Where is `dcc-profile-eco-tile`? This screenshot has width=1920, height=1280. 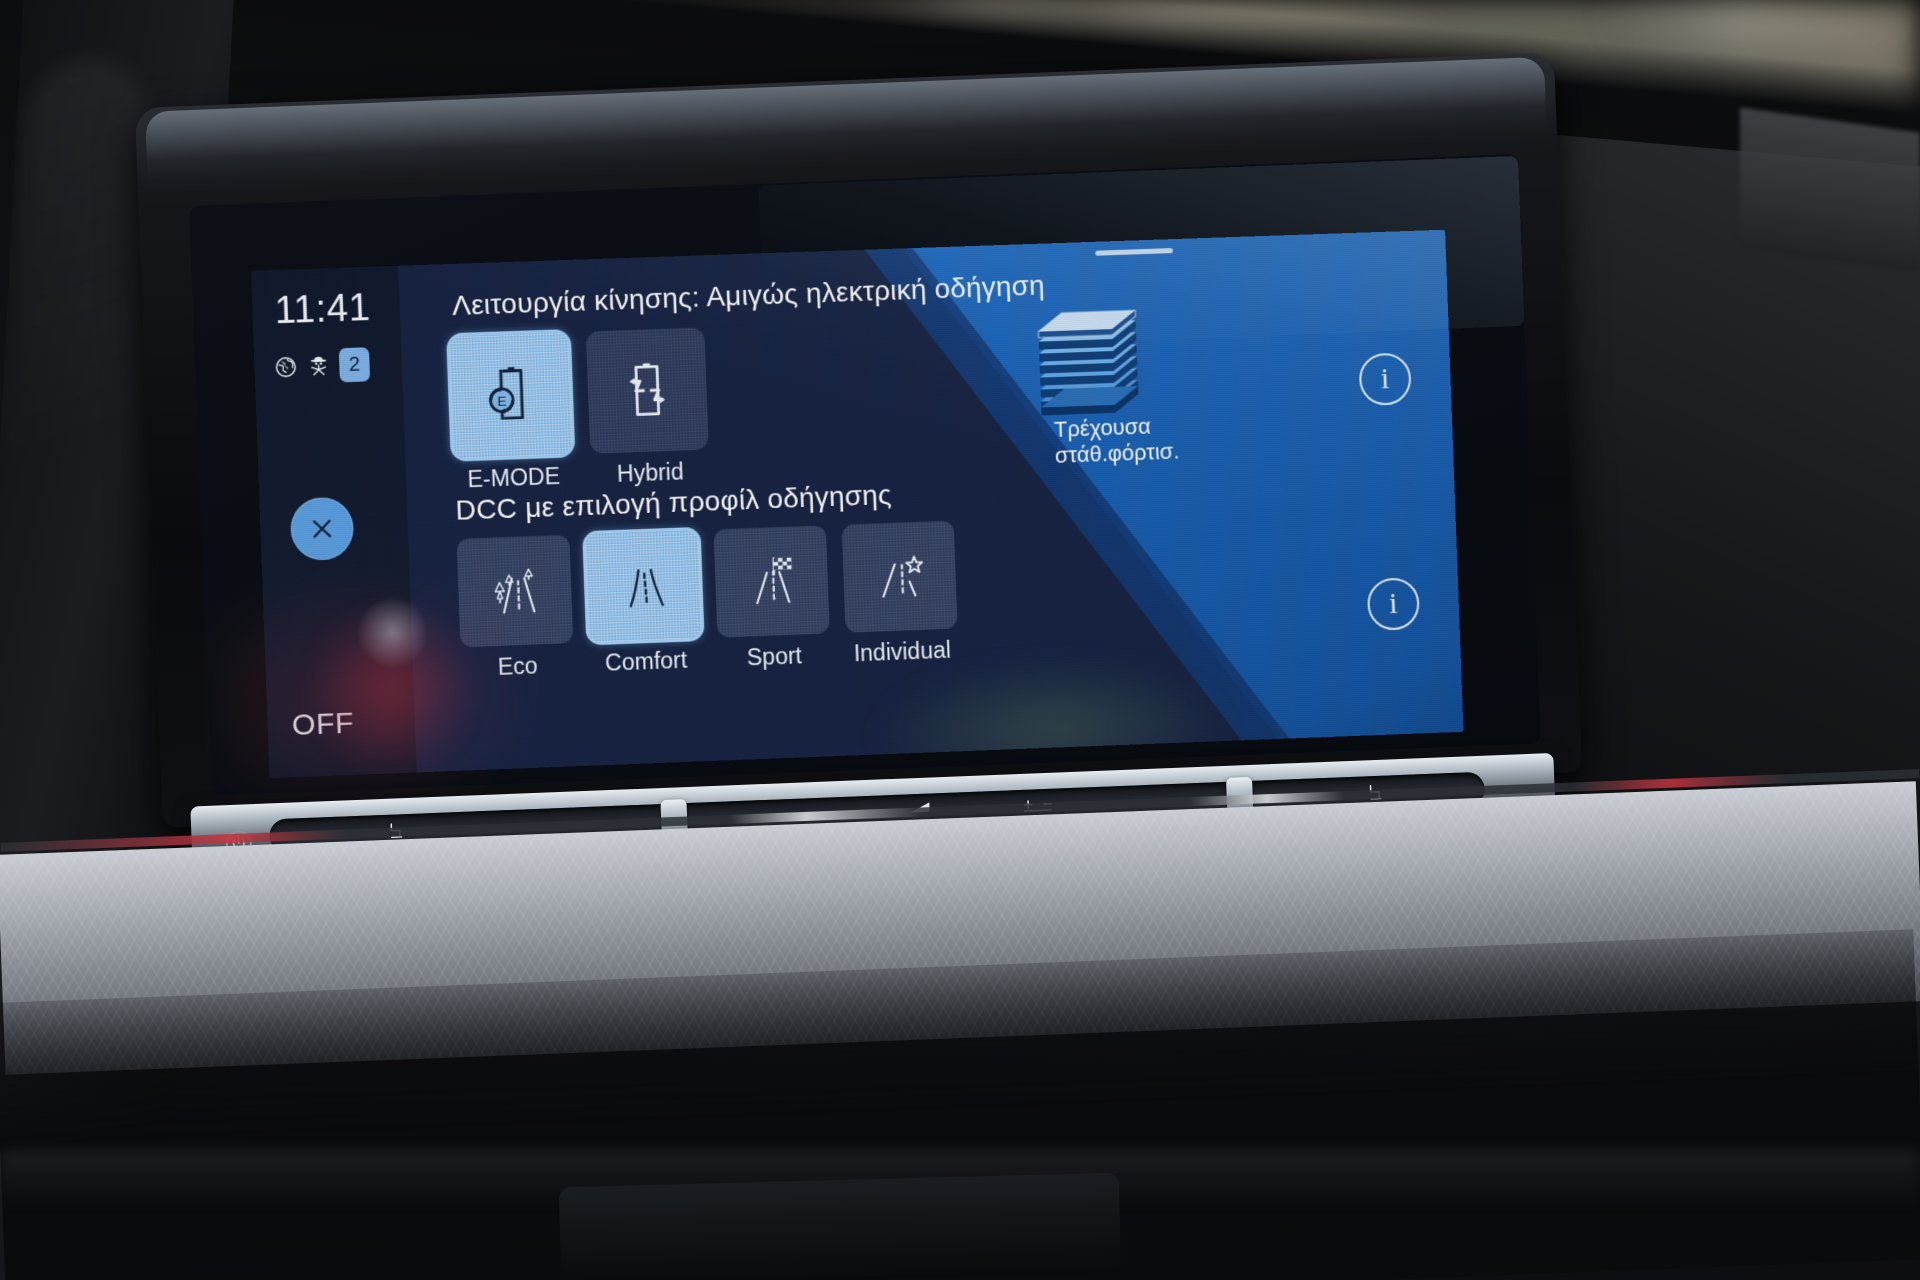
dcc-profile-eco-tile is located at coordinates (515, 591).